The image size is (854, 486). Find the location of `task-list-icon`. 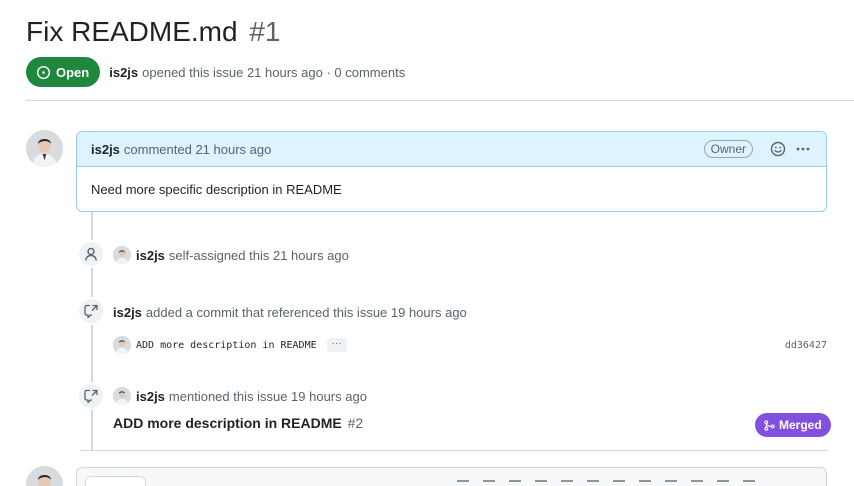

task-list-icon is located at coordinates (671, 483).